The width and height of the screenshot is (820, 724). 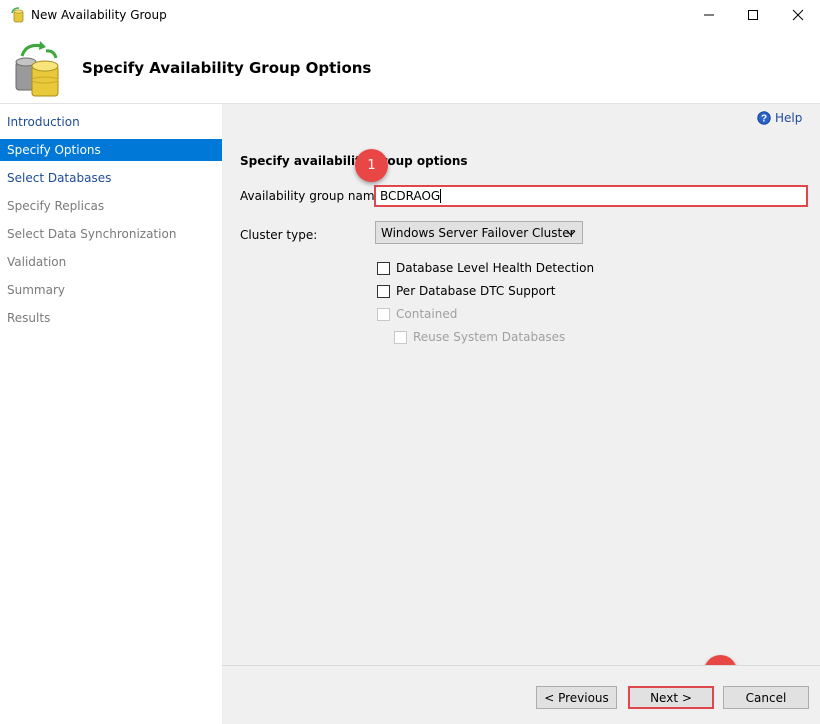 I want to click on maximize-button, so click(x=753, y=15).